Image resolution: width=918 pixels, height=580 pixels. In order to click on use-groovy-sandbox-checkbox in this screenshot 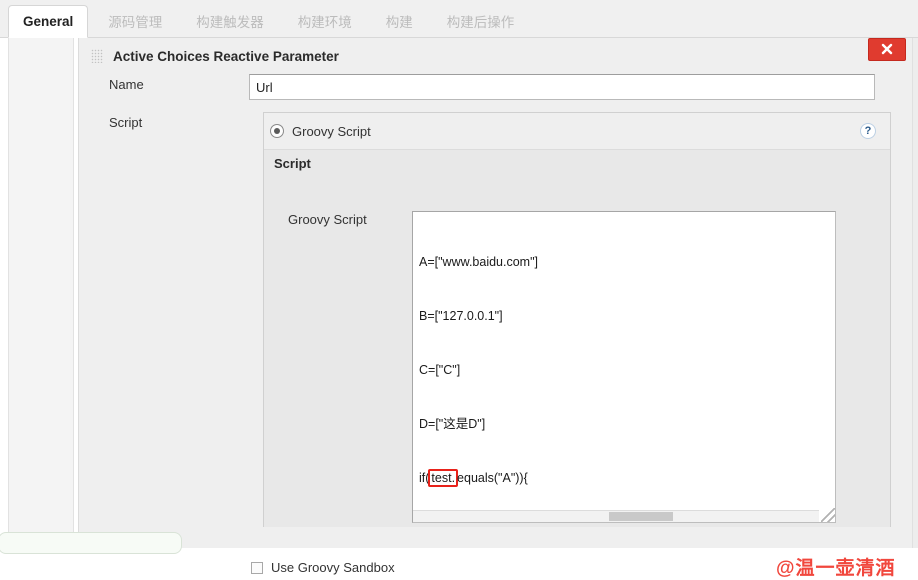, I will do `click(257, 567)`.